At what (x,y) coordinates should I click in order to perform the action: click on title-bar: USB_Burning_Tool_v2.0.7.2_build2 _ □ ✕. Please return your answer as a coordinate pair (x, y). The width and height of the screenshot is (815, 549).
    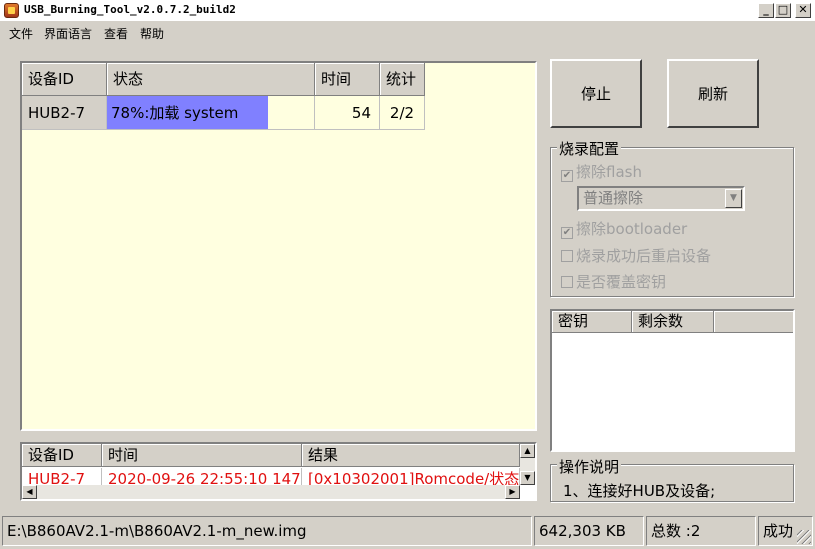
    Looking at the image, I should click on (407, 11).